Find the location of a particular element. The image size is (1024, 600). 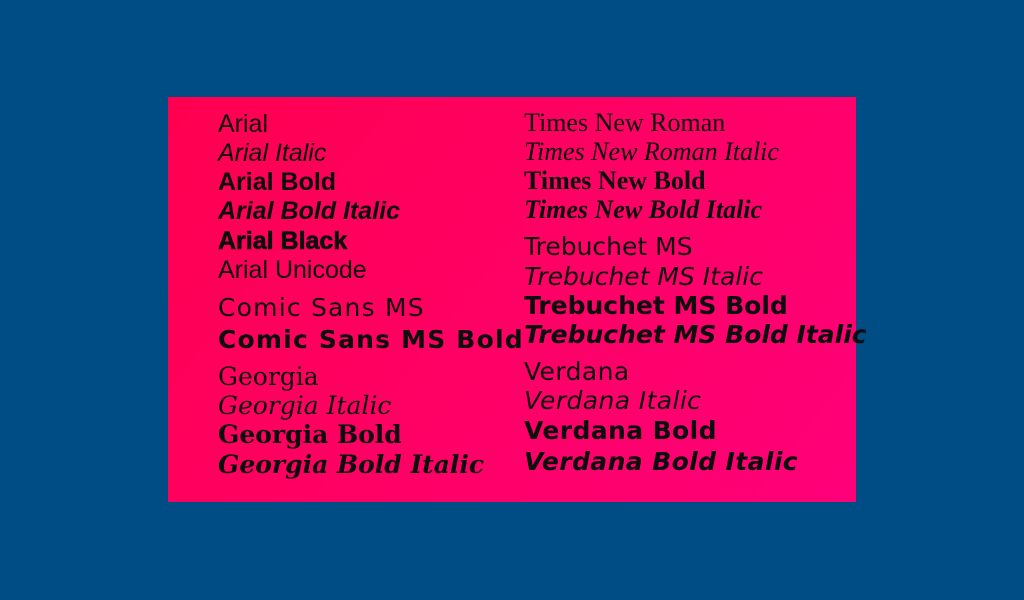

font-sample-label: Times New Bold is located at coordinates (615, 180).